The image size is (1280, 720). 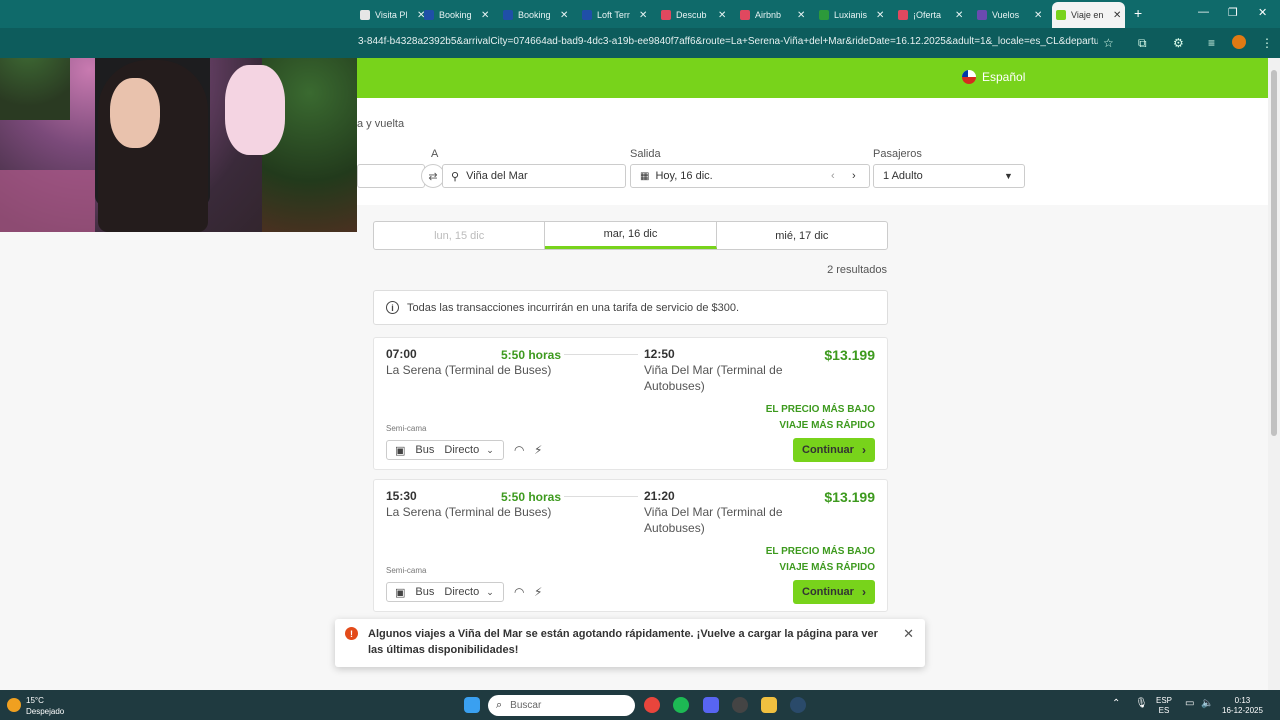 I want to click on passengers-value: 1 Adulto, so click(x=903, y=176).